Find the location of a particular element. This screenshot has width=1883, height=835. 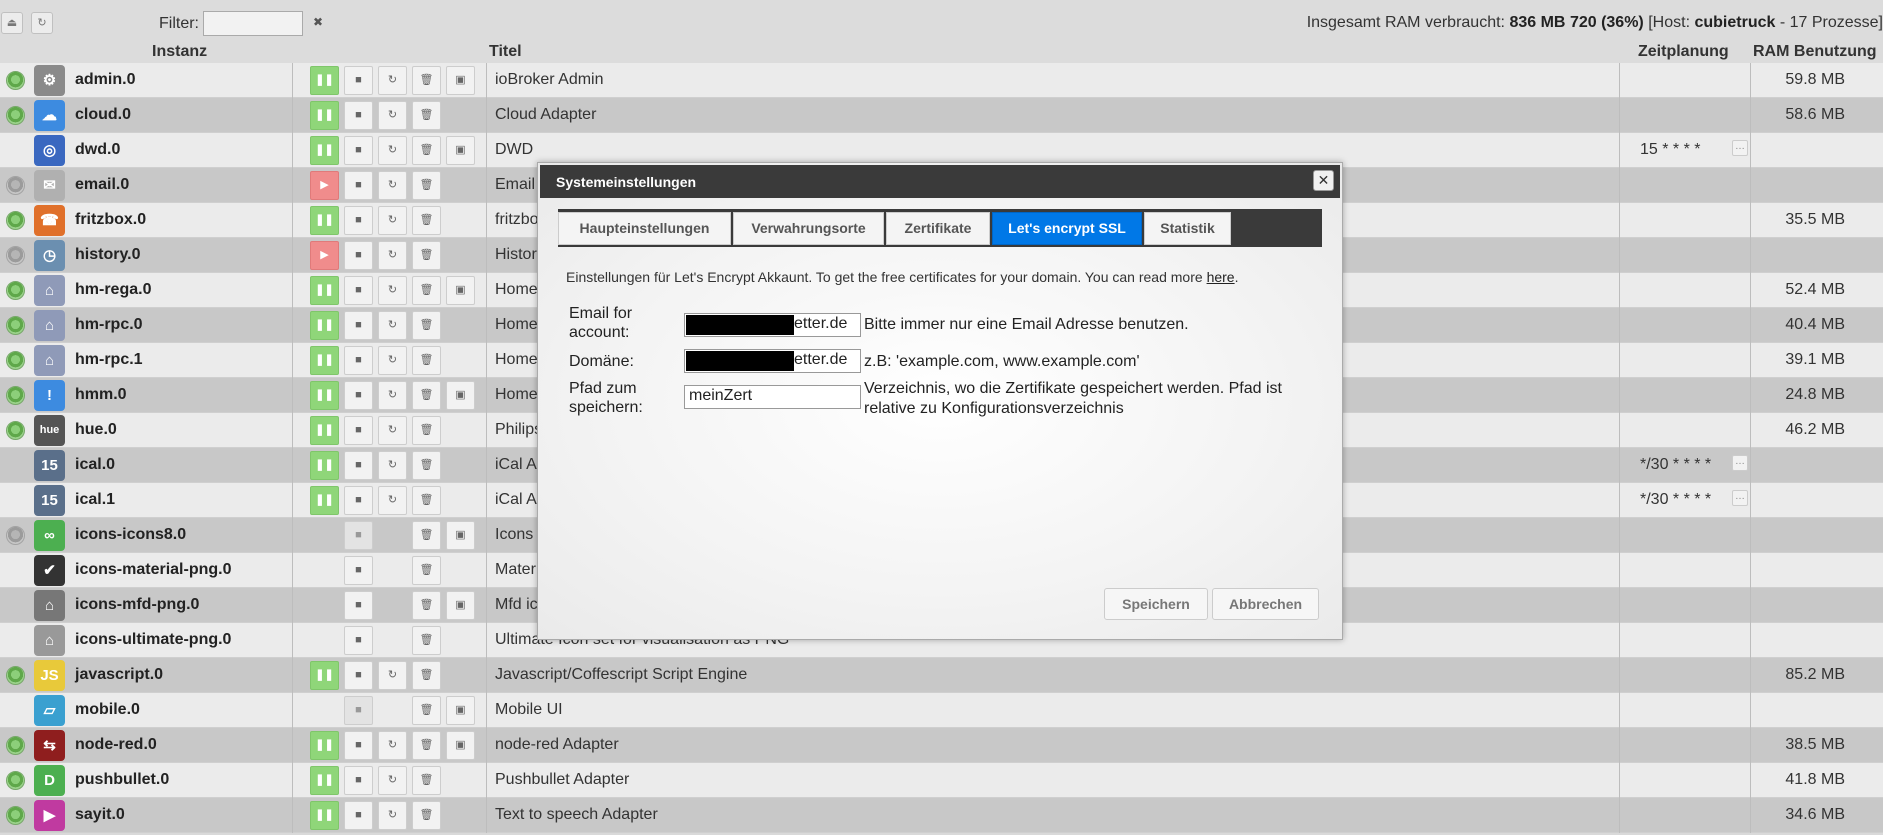

path-field: meinZert is located at coordinates (772, 397).